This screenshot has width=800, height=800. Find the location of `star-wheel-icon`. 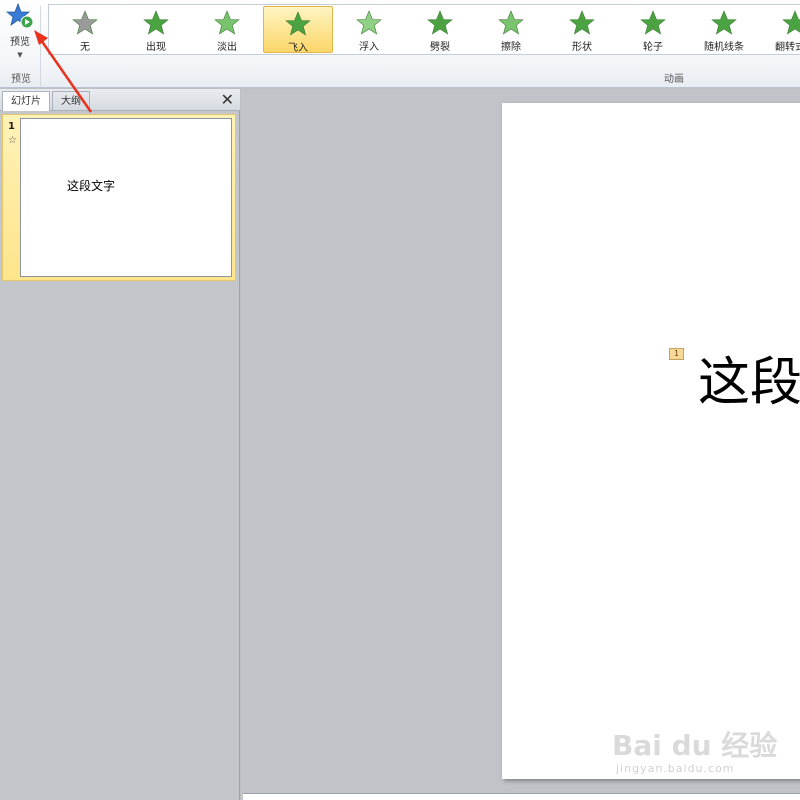

star-wheel-icon is located at coordinates (653, 22).